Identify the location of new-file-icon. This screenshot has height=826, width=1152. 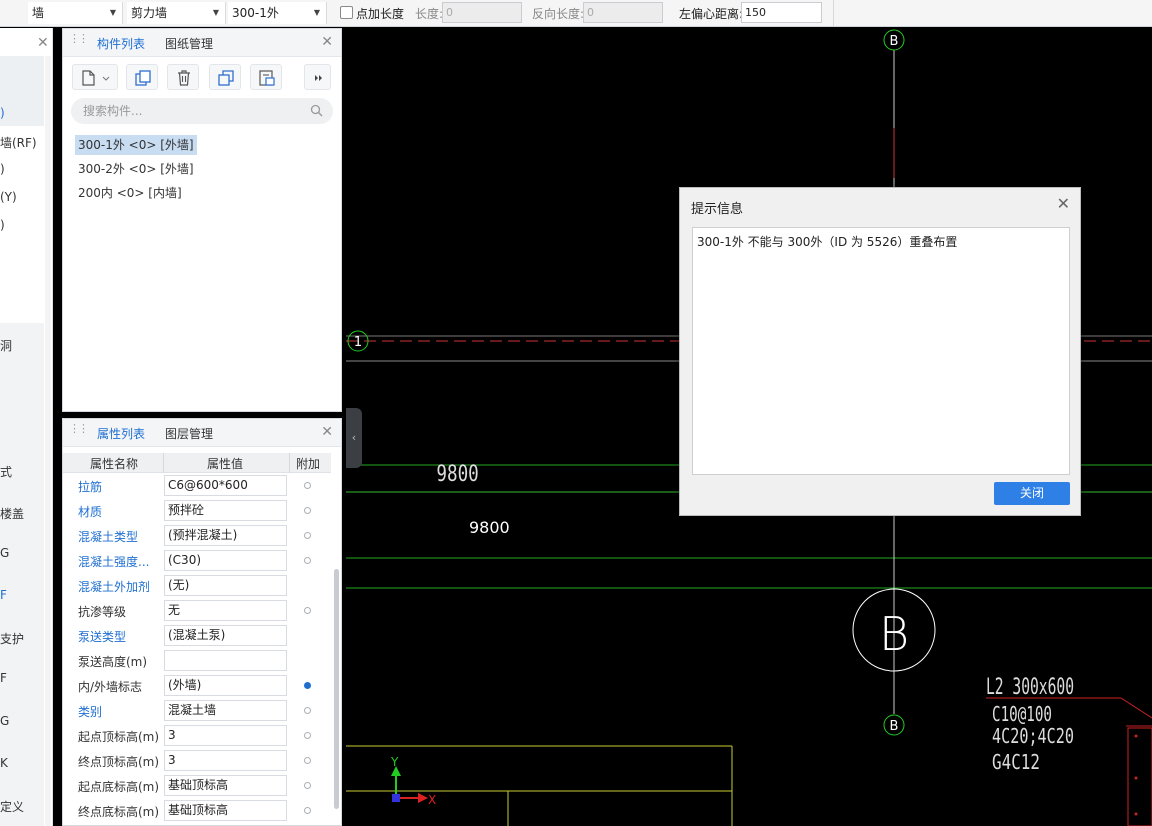
(96, 78).